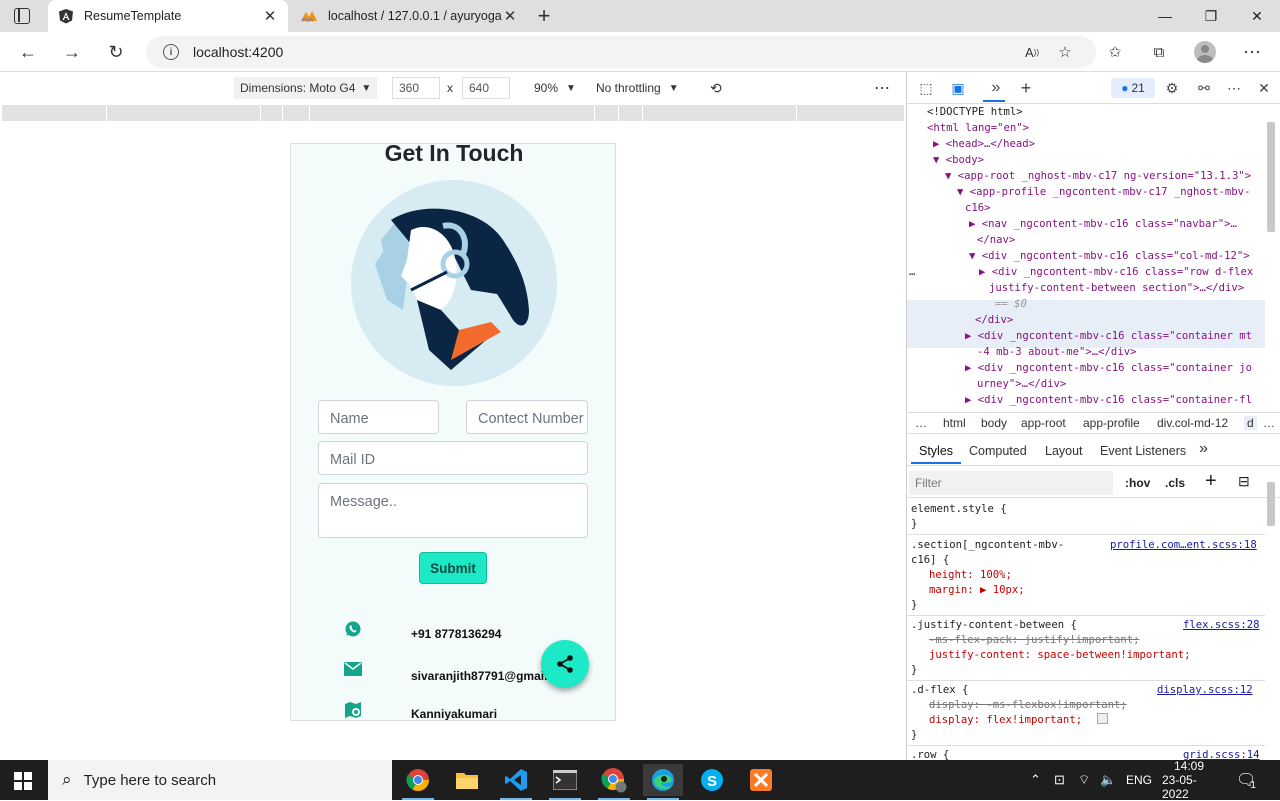 This screenshot has width=1280, height=801. I want to click on style-selector: .justify-content-between {, so click(994, 625).